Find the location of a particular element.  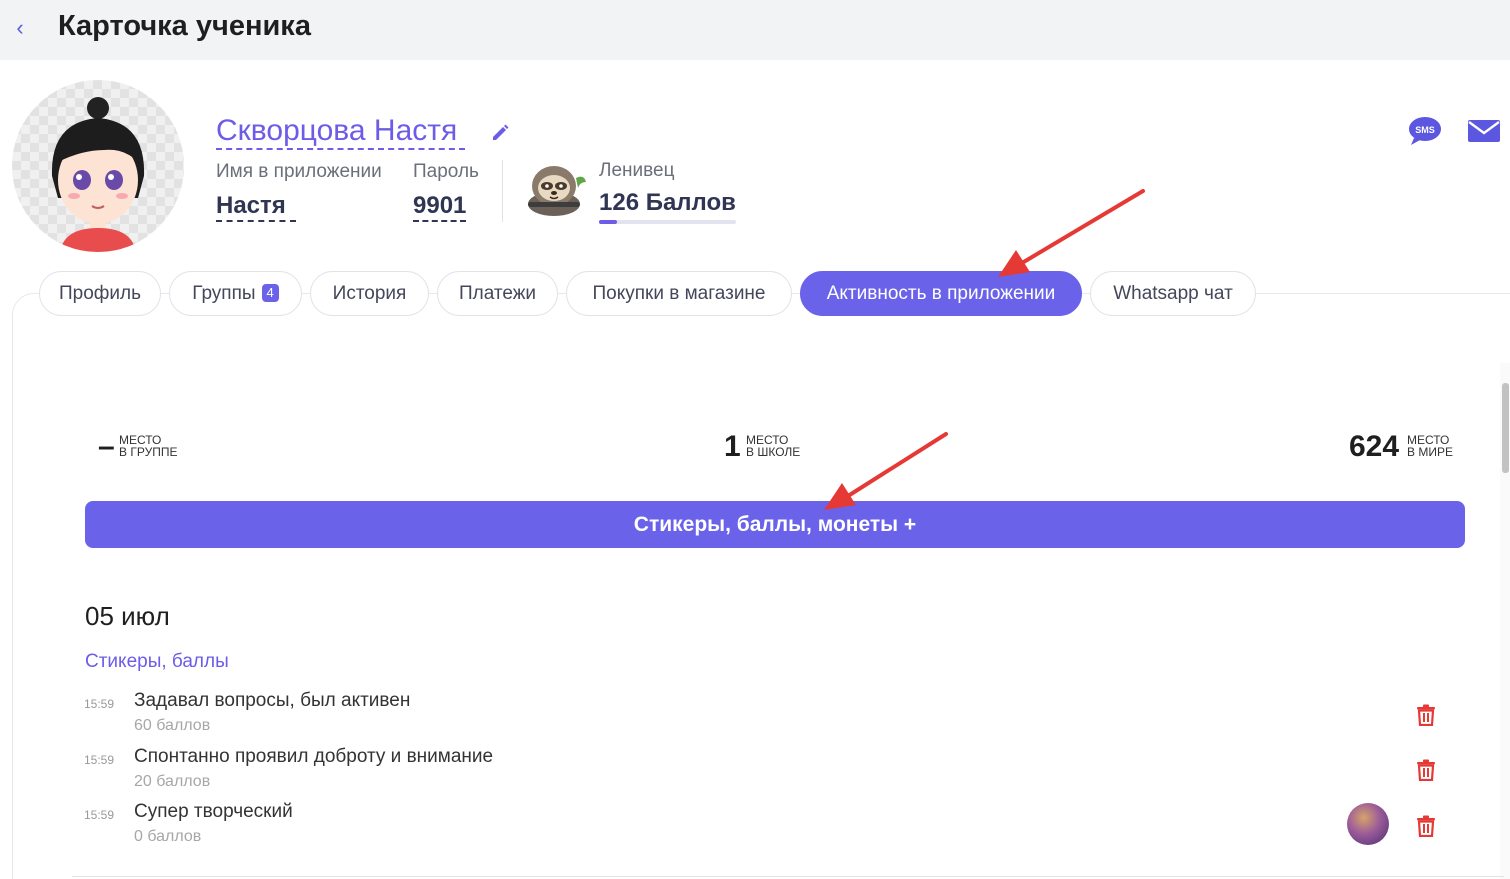

arrow-to-tab-line is located at coordinates (1082, 227).